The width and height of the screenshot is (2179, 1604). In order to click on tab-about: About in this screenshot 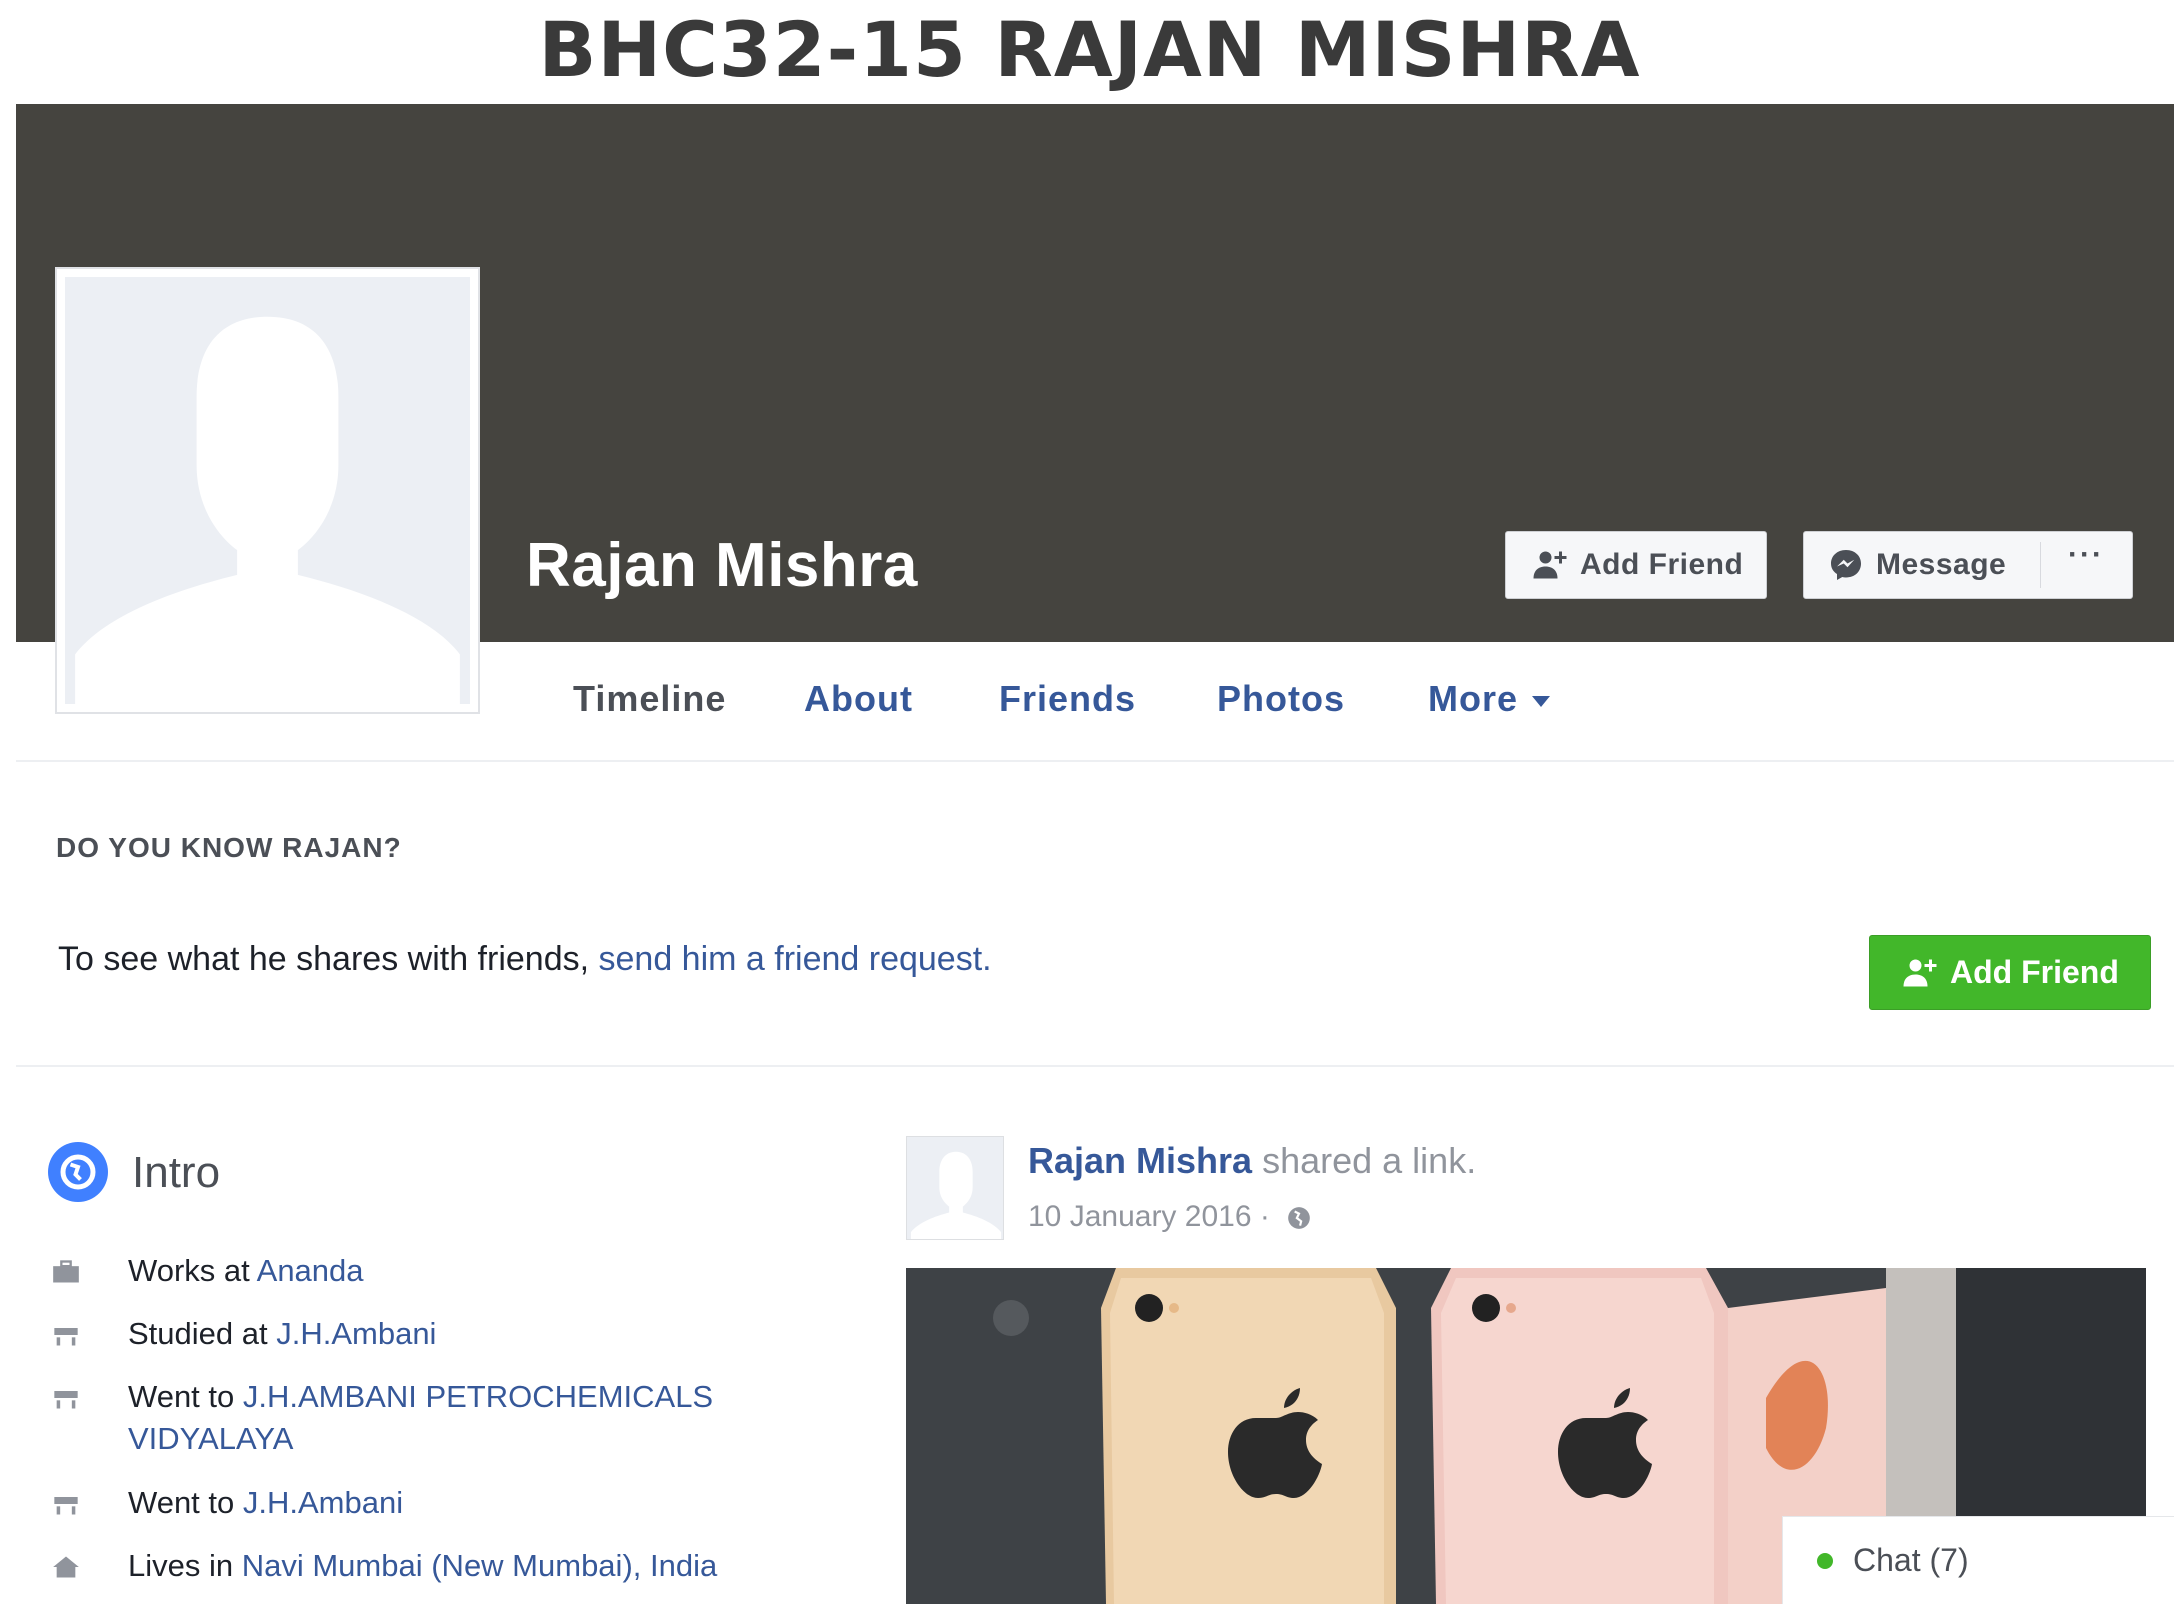, I will do `click(858, 699)`.